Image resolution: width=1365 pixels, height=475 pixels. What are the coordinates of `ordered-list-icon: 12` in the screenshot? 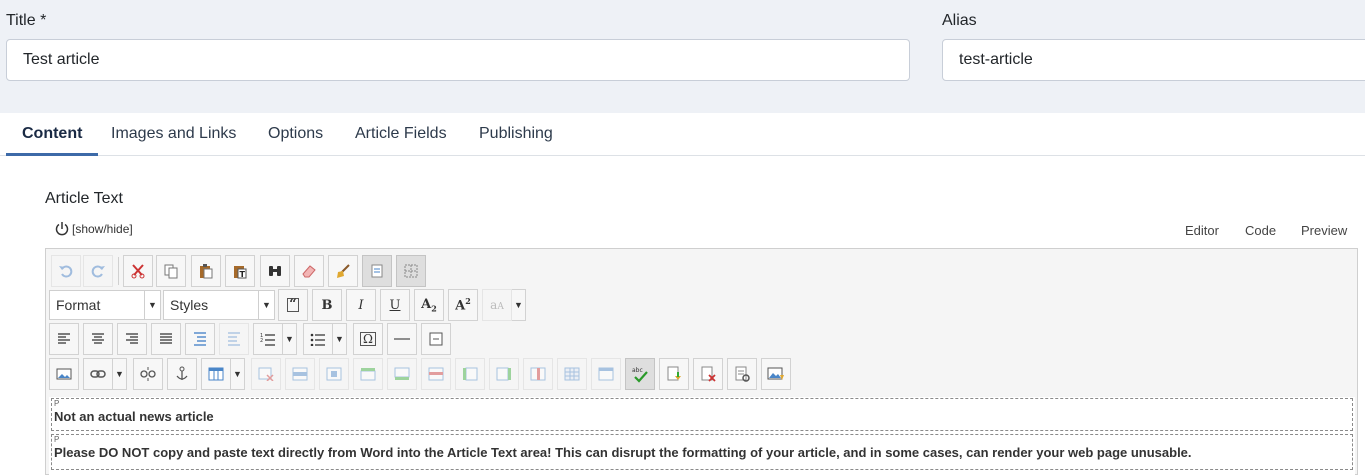 It's located at (267, 339).